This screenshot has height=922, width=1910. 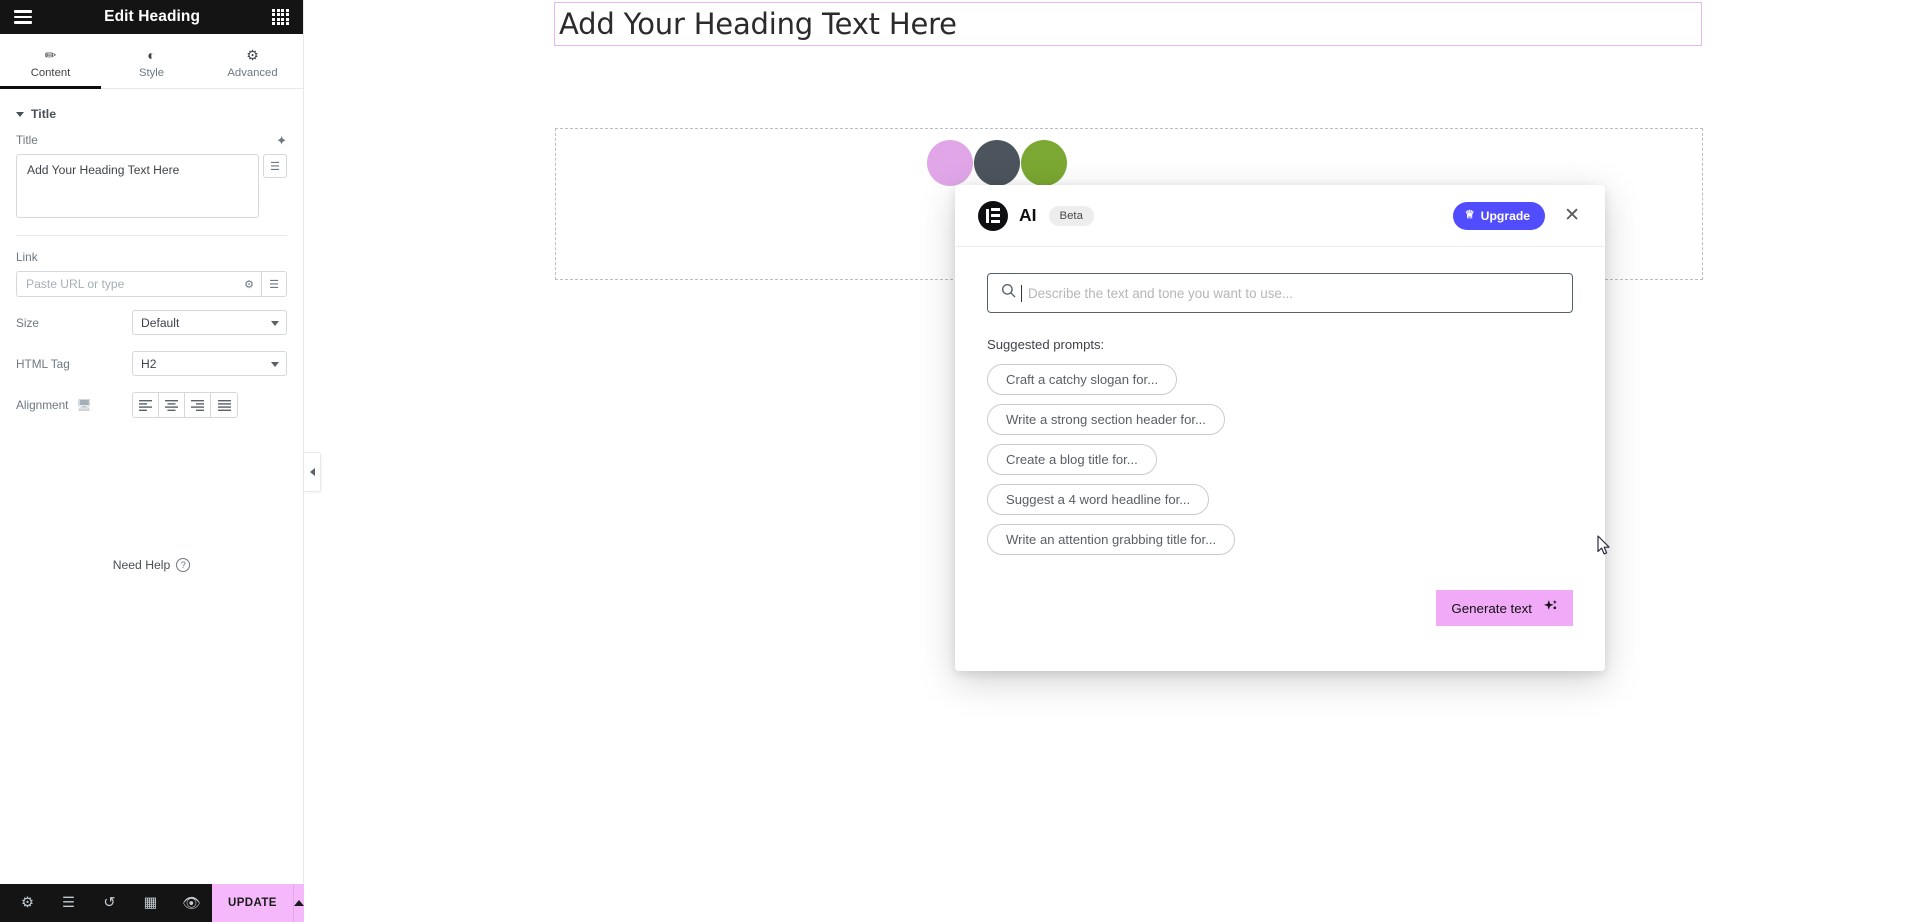 What do you see at coordinates (1128, 24) in the screenshot?
I see `heading-widget: Add Your Heading Text Here` at bounding box center [1128, 24].